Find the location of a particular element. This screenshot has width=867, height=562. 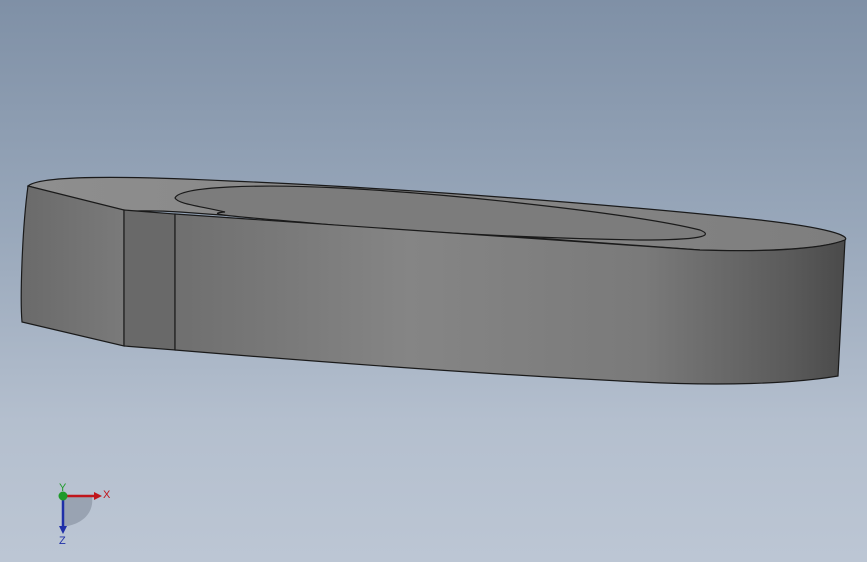

washer-split-gap is located at coordinates (149, 280).